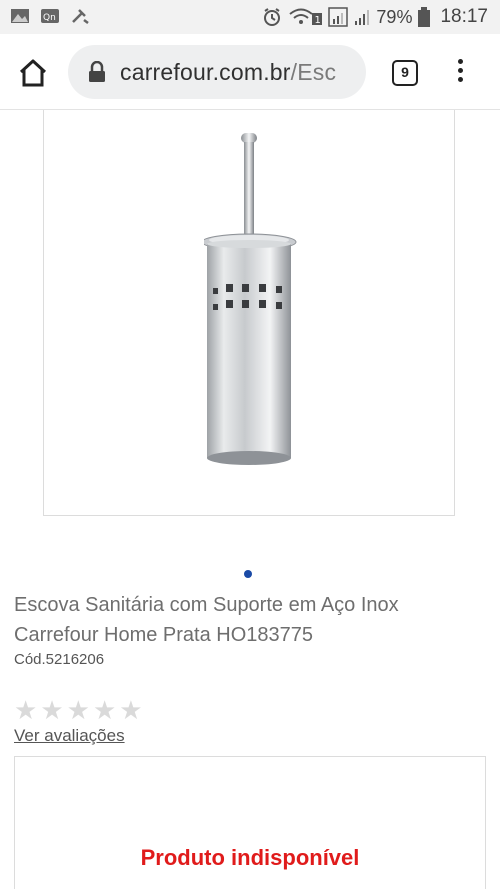 The image size is (500, 889). What do you see at coordinates (272, 17) in the screenshot?
I see `alarm-icon` at bounding box center [272, 17].